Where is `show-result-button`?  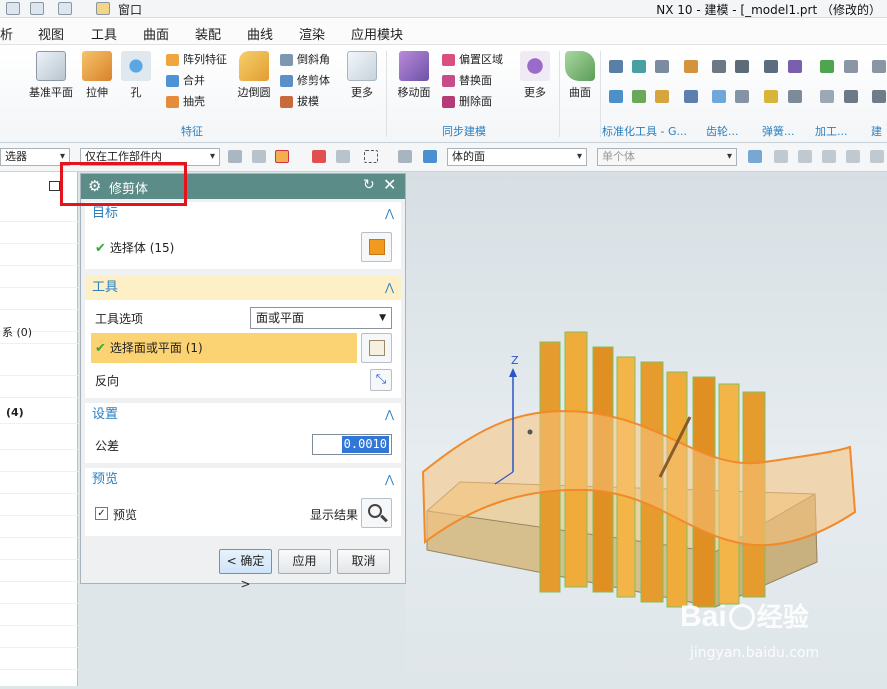 show-result-button is located at coordinates (376, 513).